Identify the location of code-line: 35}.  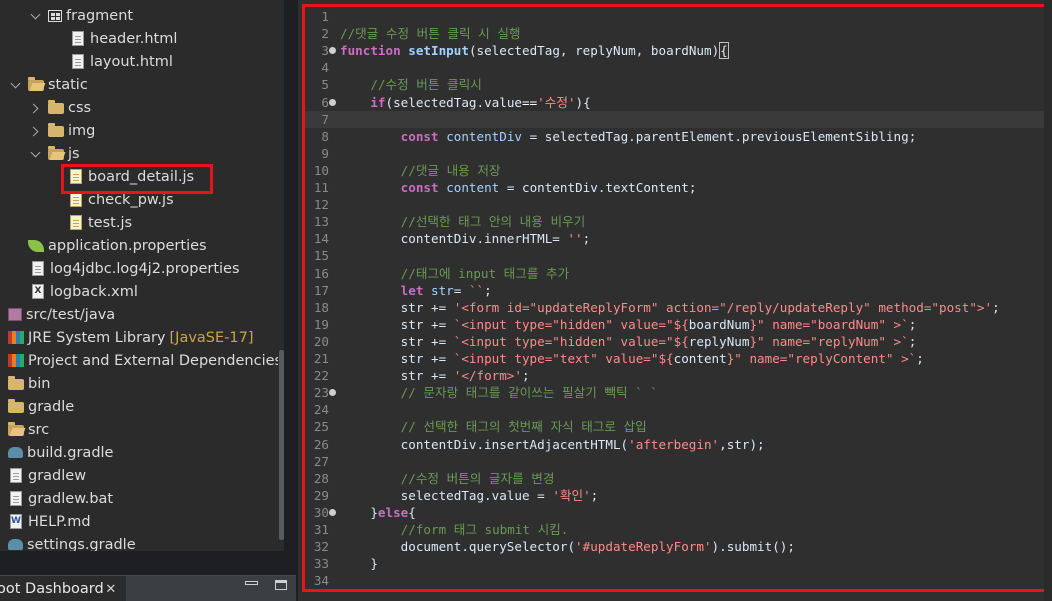
(675, 590).